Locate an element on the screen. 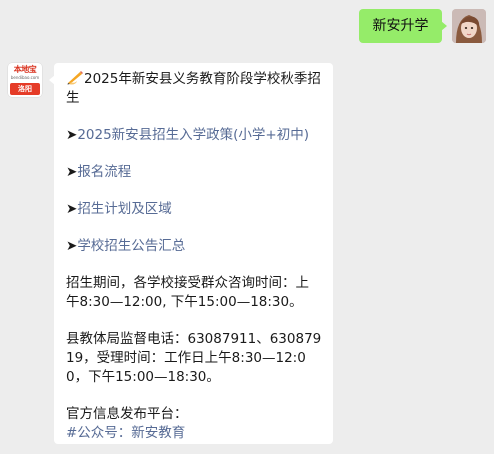 Image resolution: width=494 pixels, height=454 pixels. user-avatar is located at coordinates (469, 26).